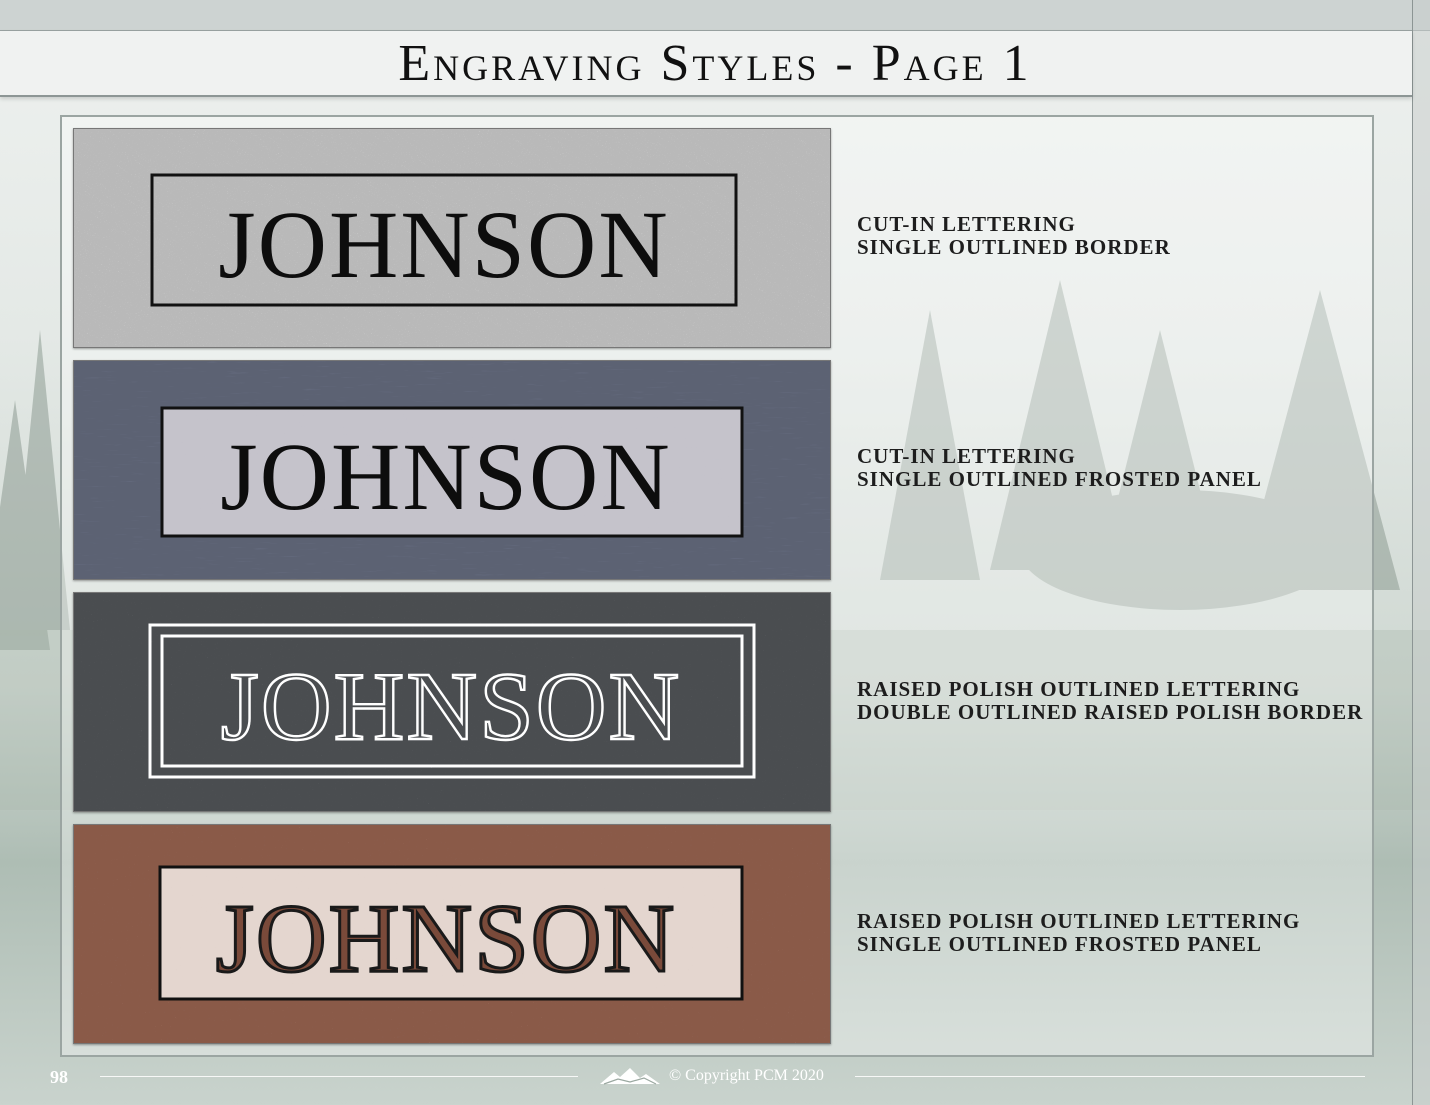  I want to click on style-label-line2: SINGLE OUTLINED BORDER, so click(1014, 247).